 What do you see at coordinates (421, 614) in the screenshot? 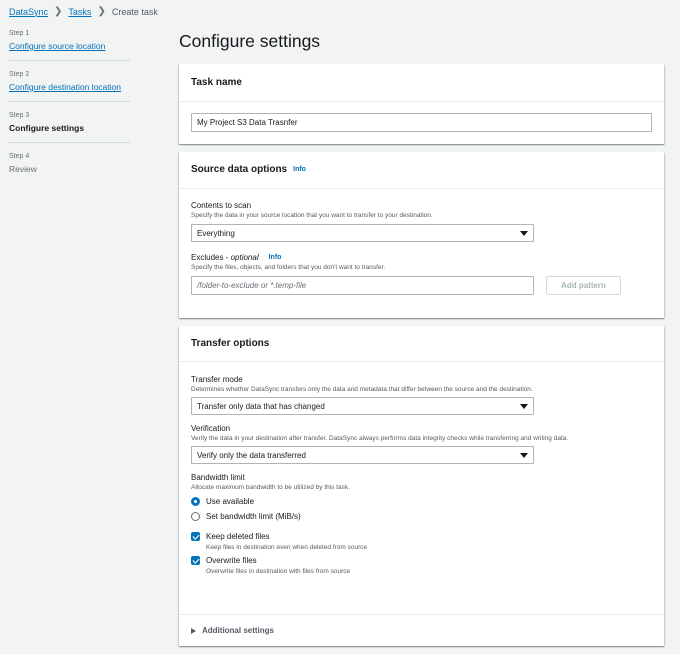
I see `divider` at bounding box center [421, 614].